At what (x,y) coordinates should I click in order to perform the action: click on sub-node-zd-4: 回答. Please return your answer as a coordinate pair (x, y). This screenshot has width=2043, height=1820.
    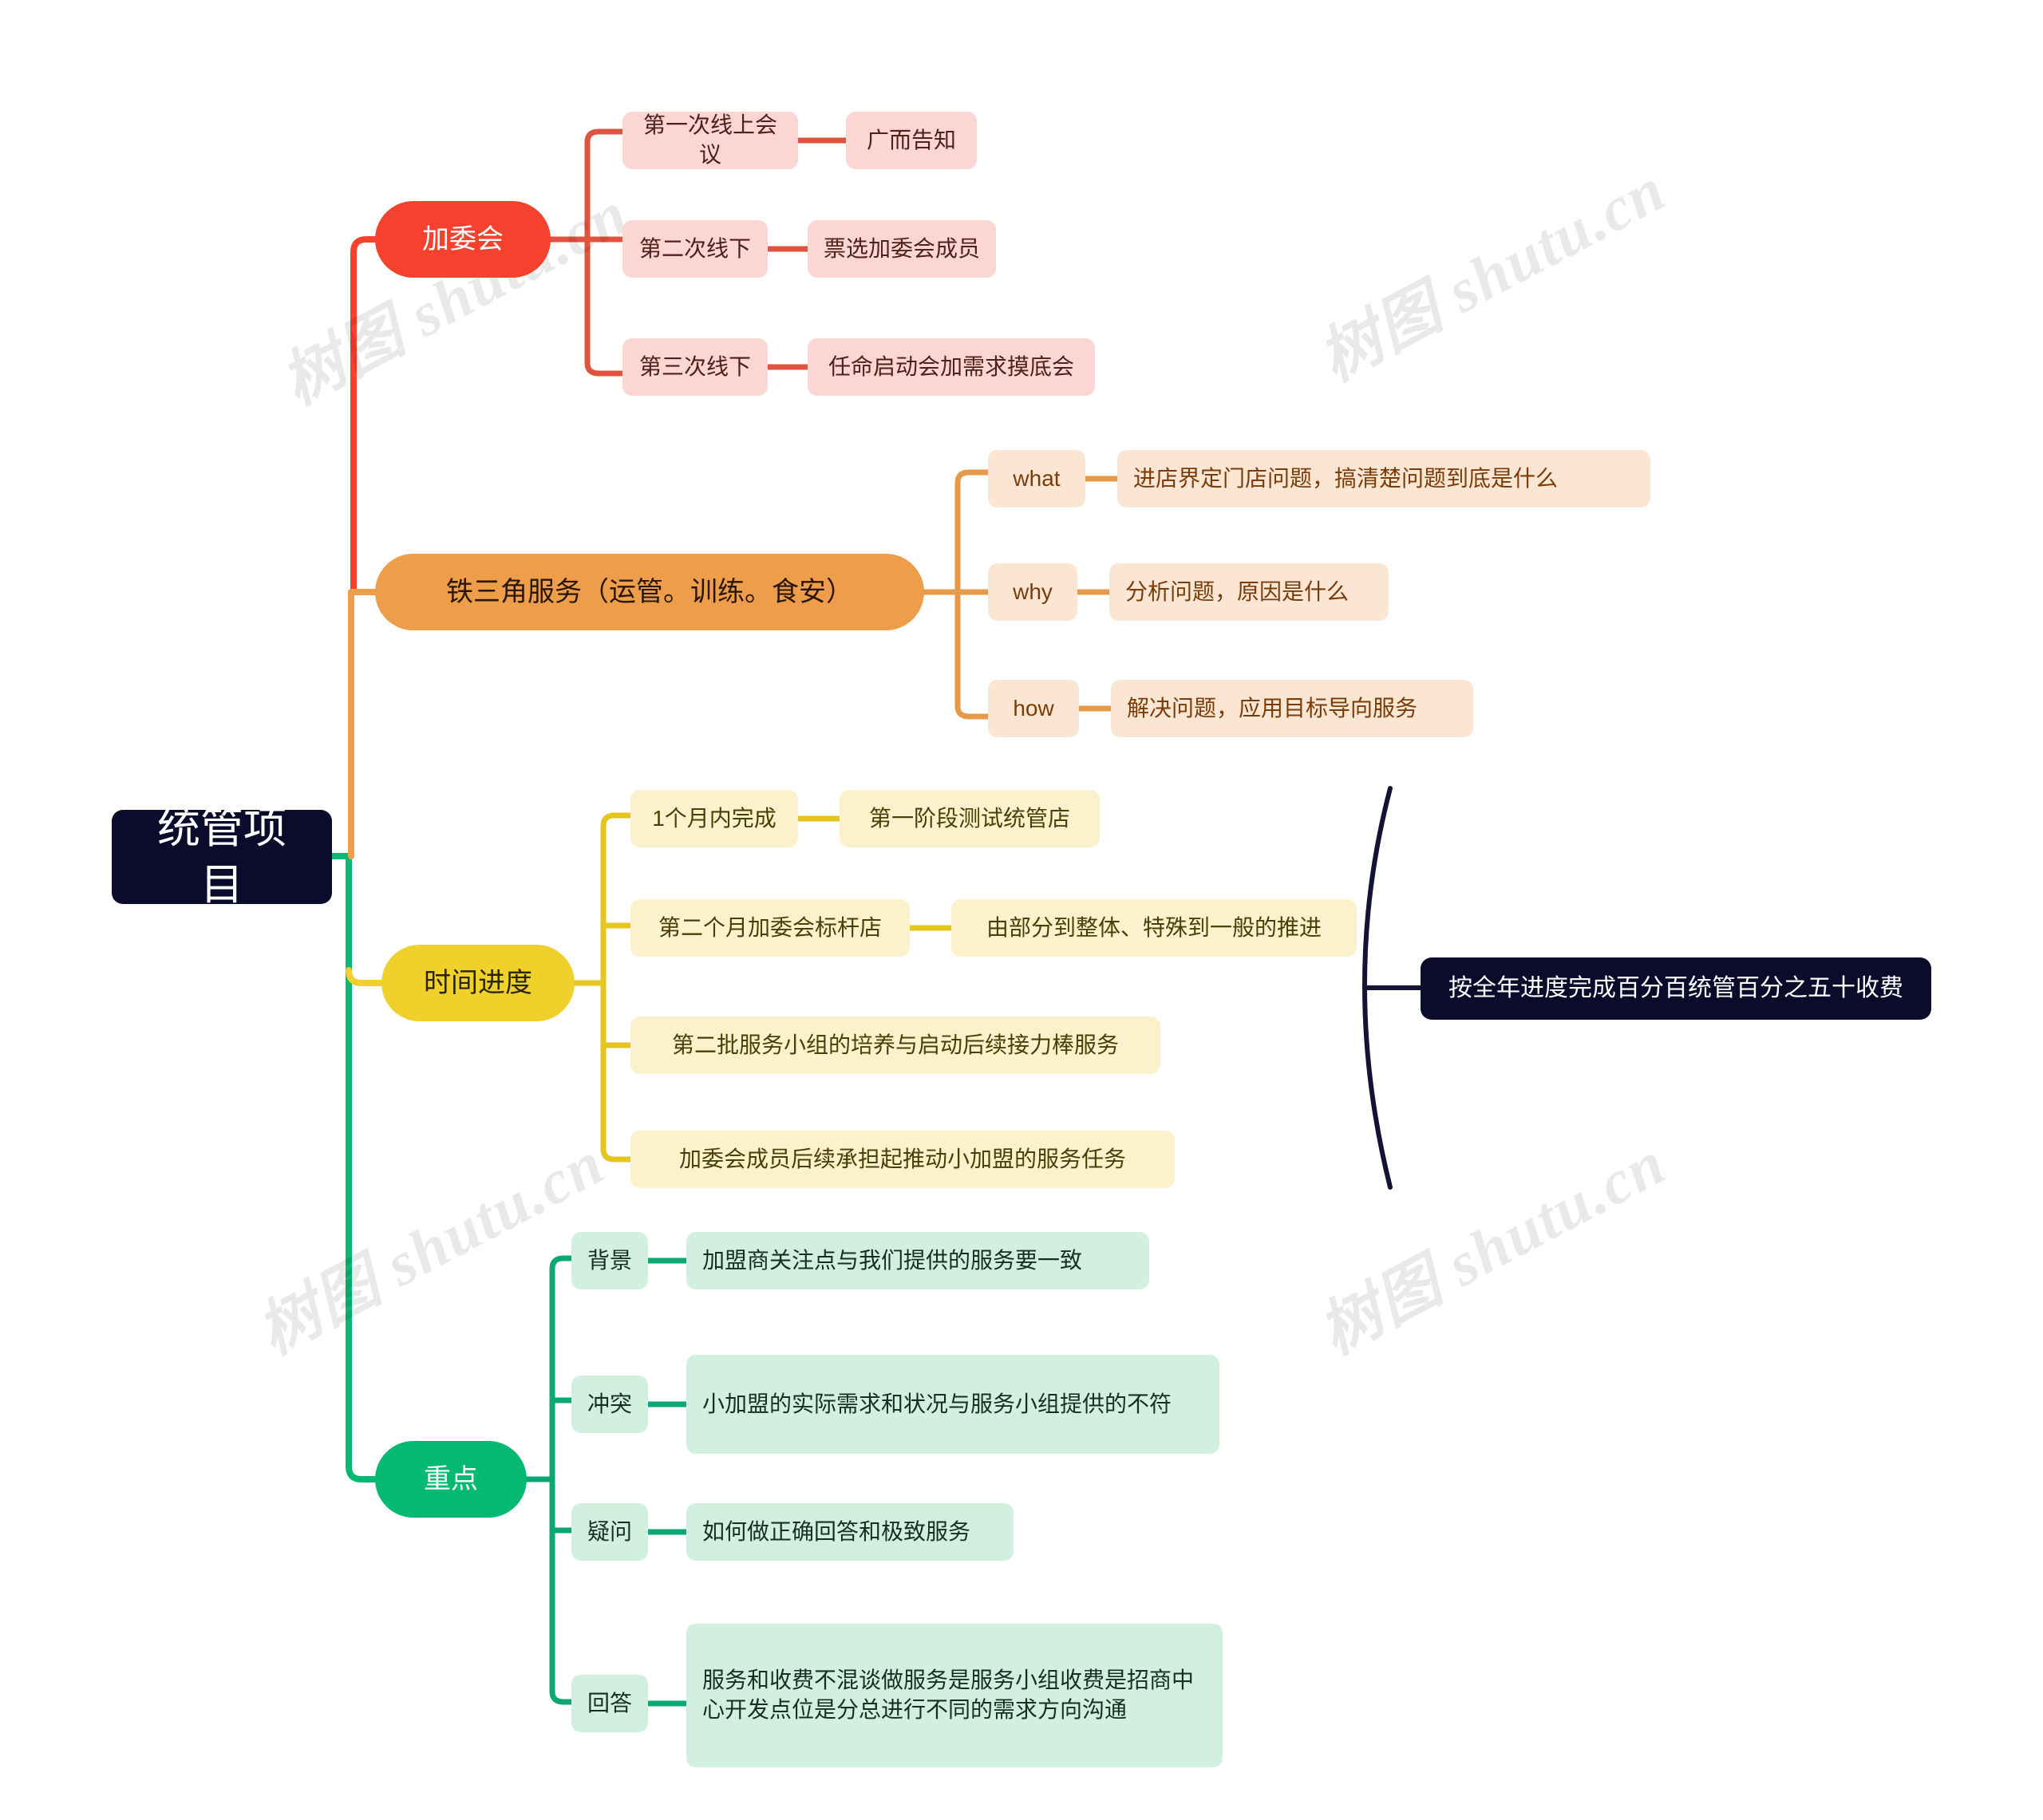
    Looking at the image, I should click on (609, 1704).